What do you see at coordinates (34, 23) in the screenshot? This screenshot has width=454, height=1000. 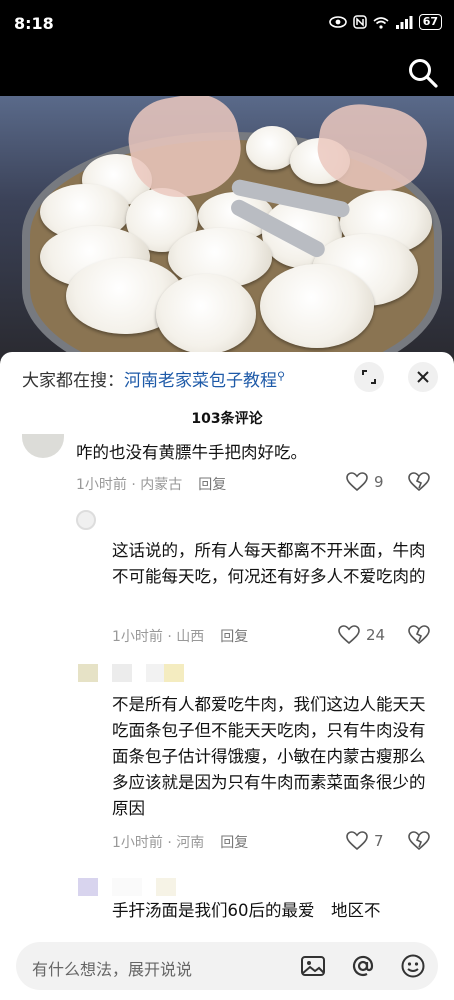 I see `status-time: 8:18` at bounding box center [34, 23].